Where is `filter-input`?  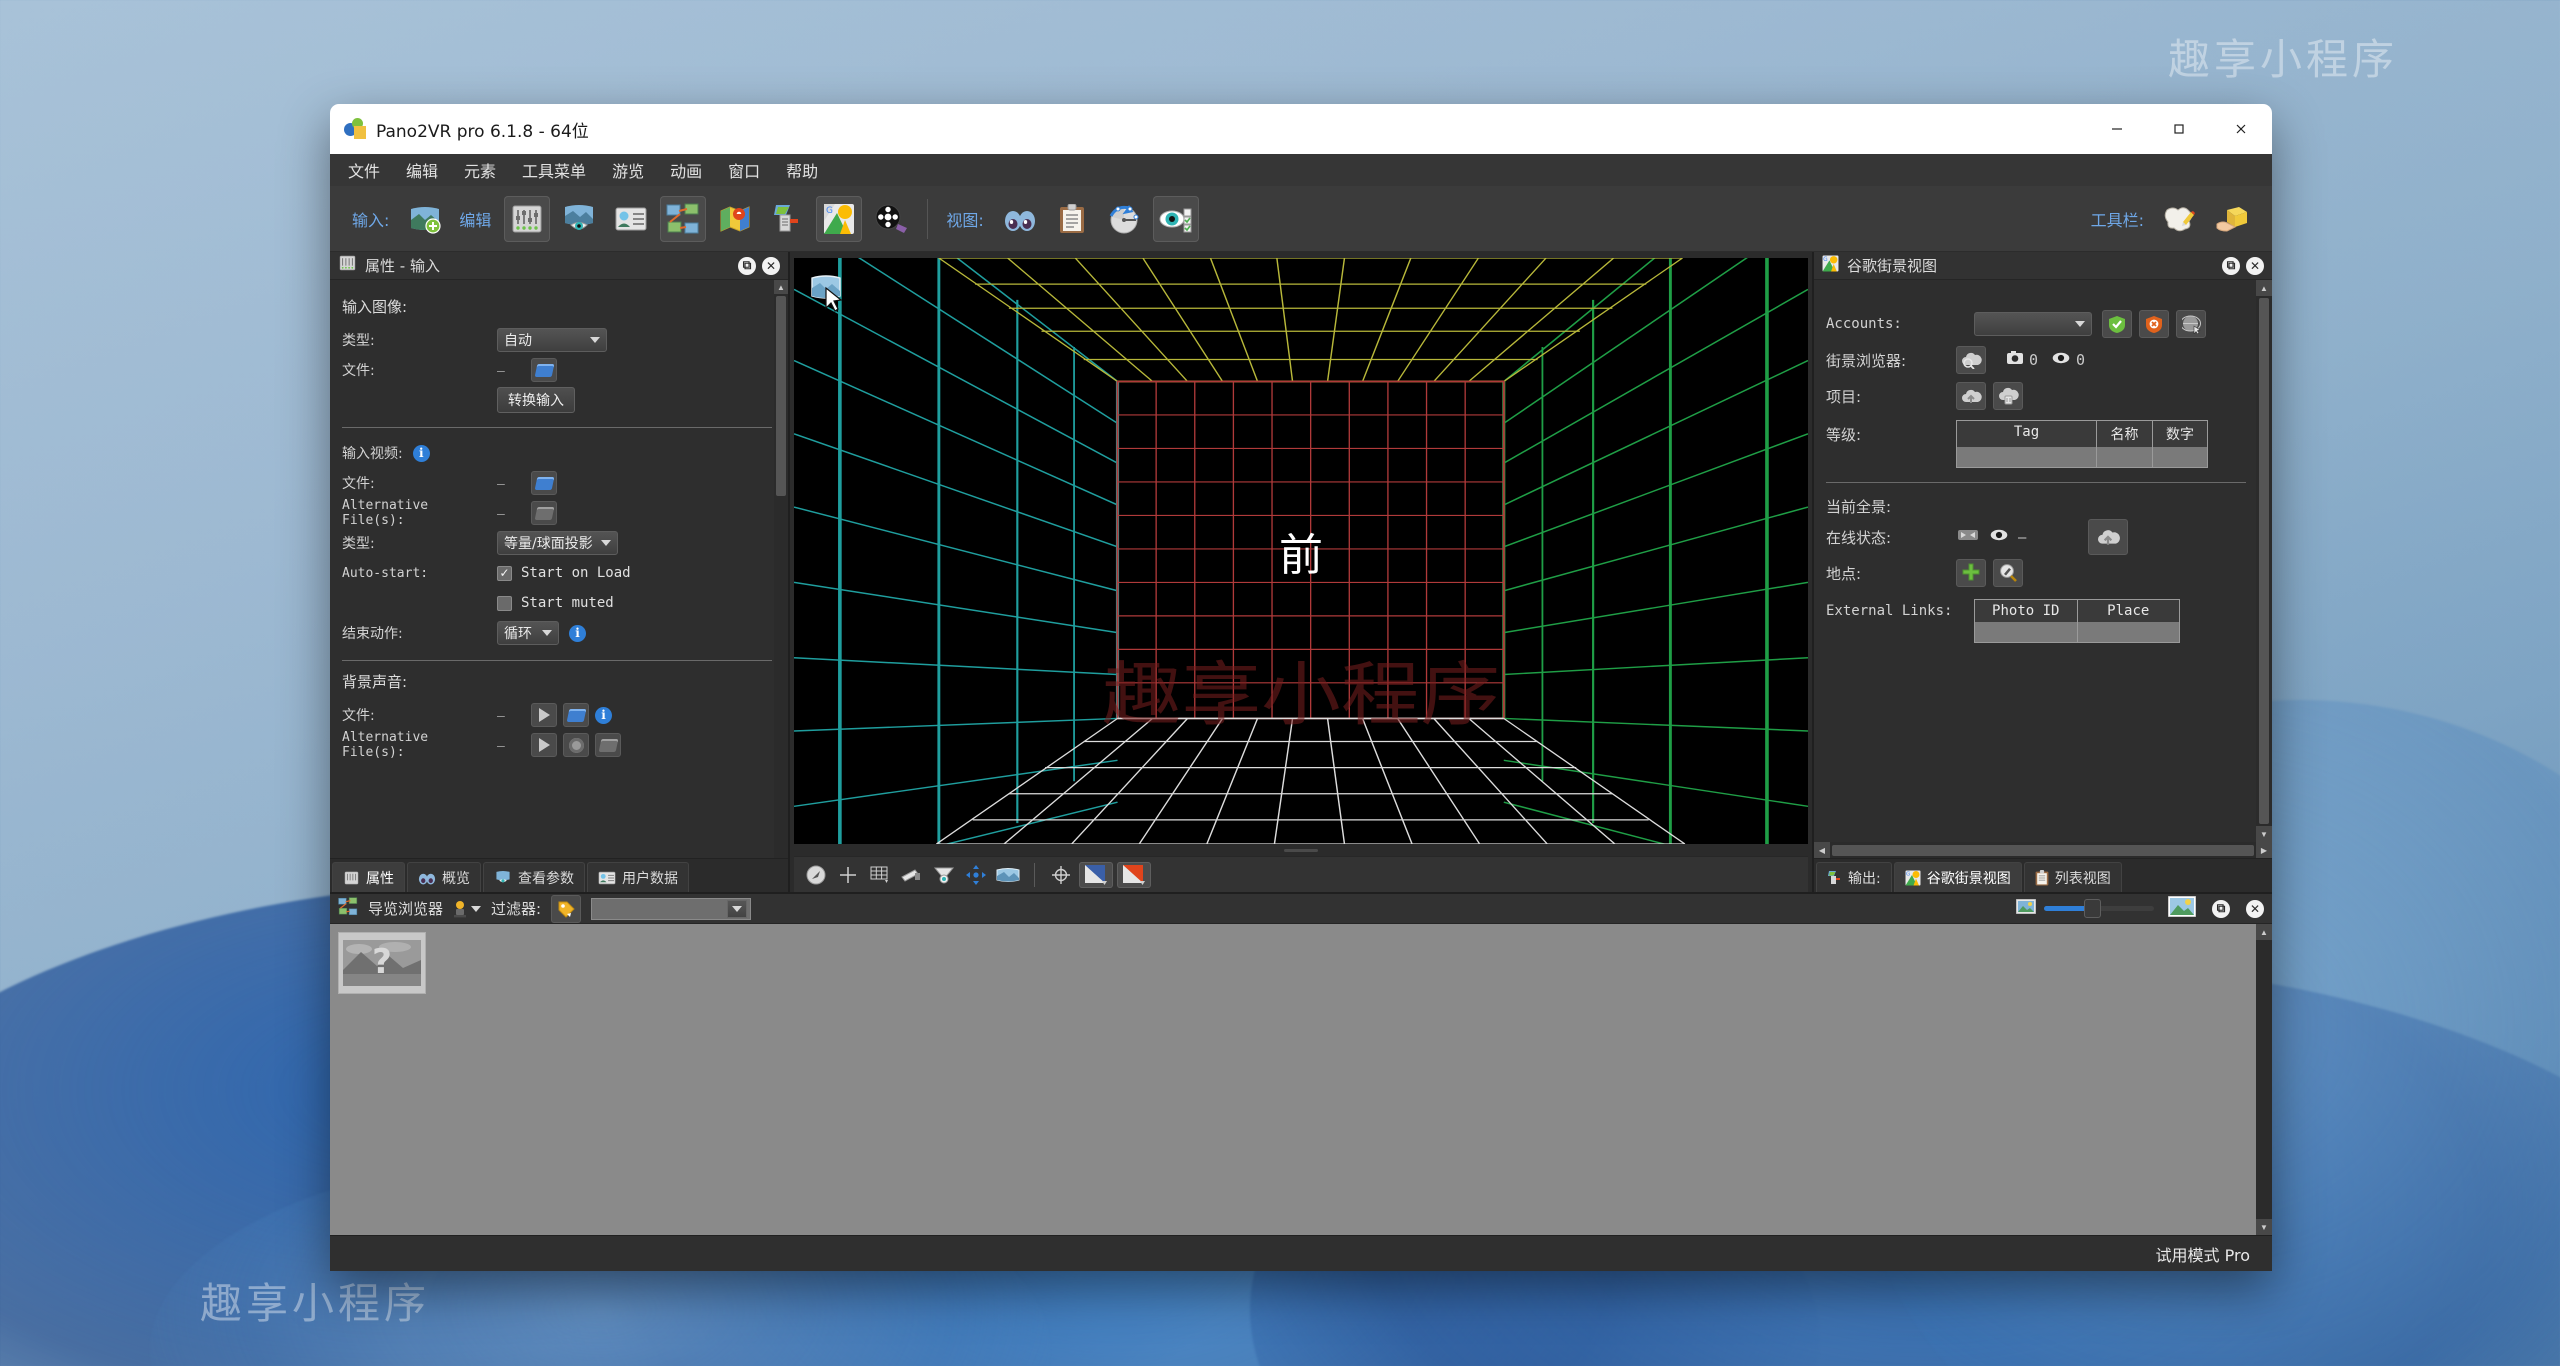
filter-input is located at coordinates (671, 908).